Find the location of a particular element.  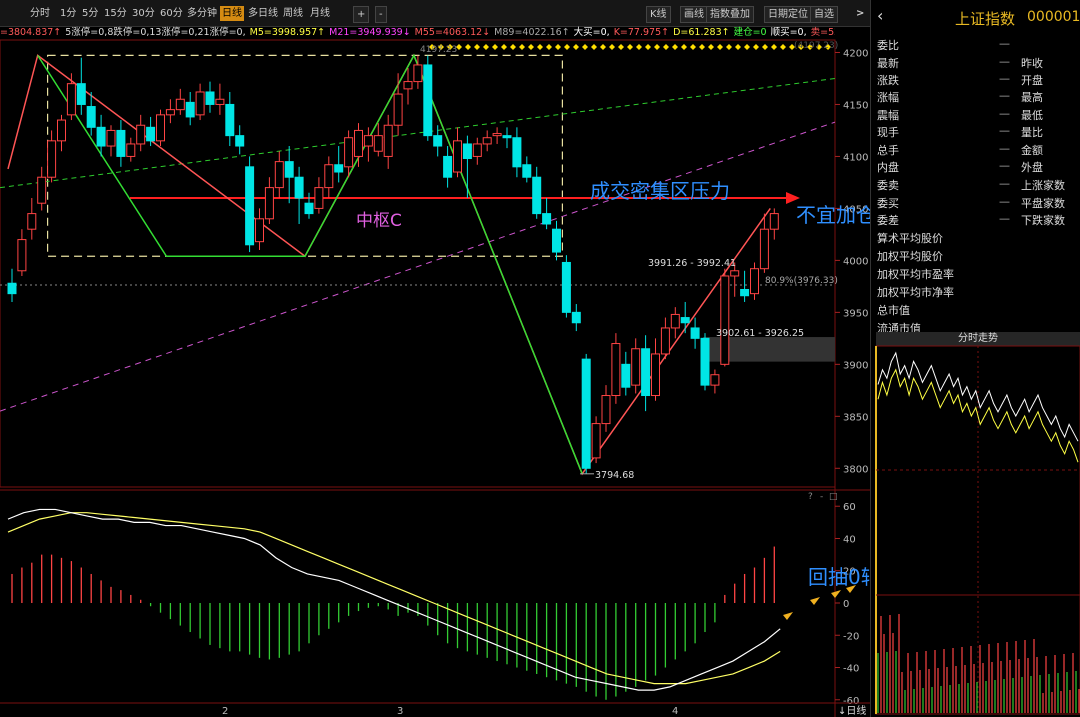

quote-value-dash-3: — is located at coordinates (1004, 95).